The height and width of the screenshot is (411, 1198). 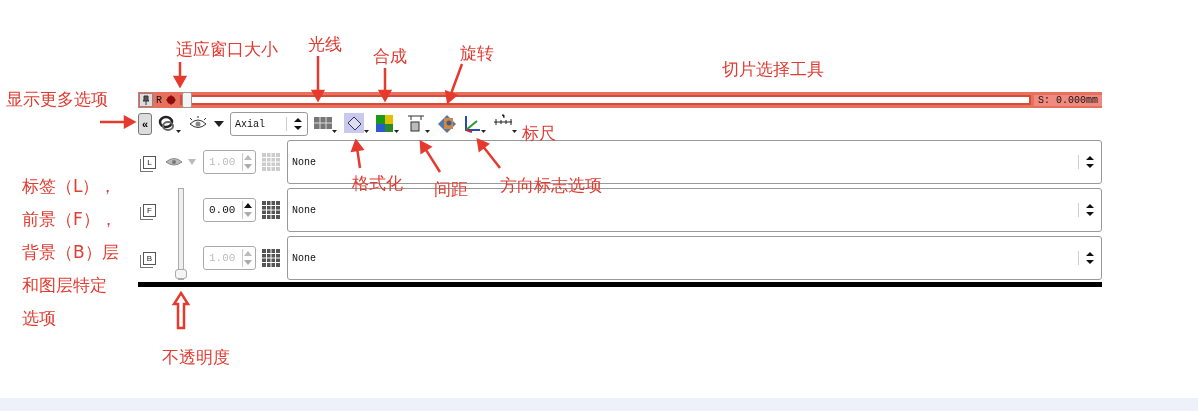 What do you see at coordinates (171, 100) in the screenshot?
I see `fit-to-window-icon` at bounding box center [171, 100].